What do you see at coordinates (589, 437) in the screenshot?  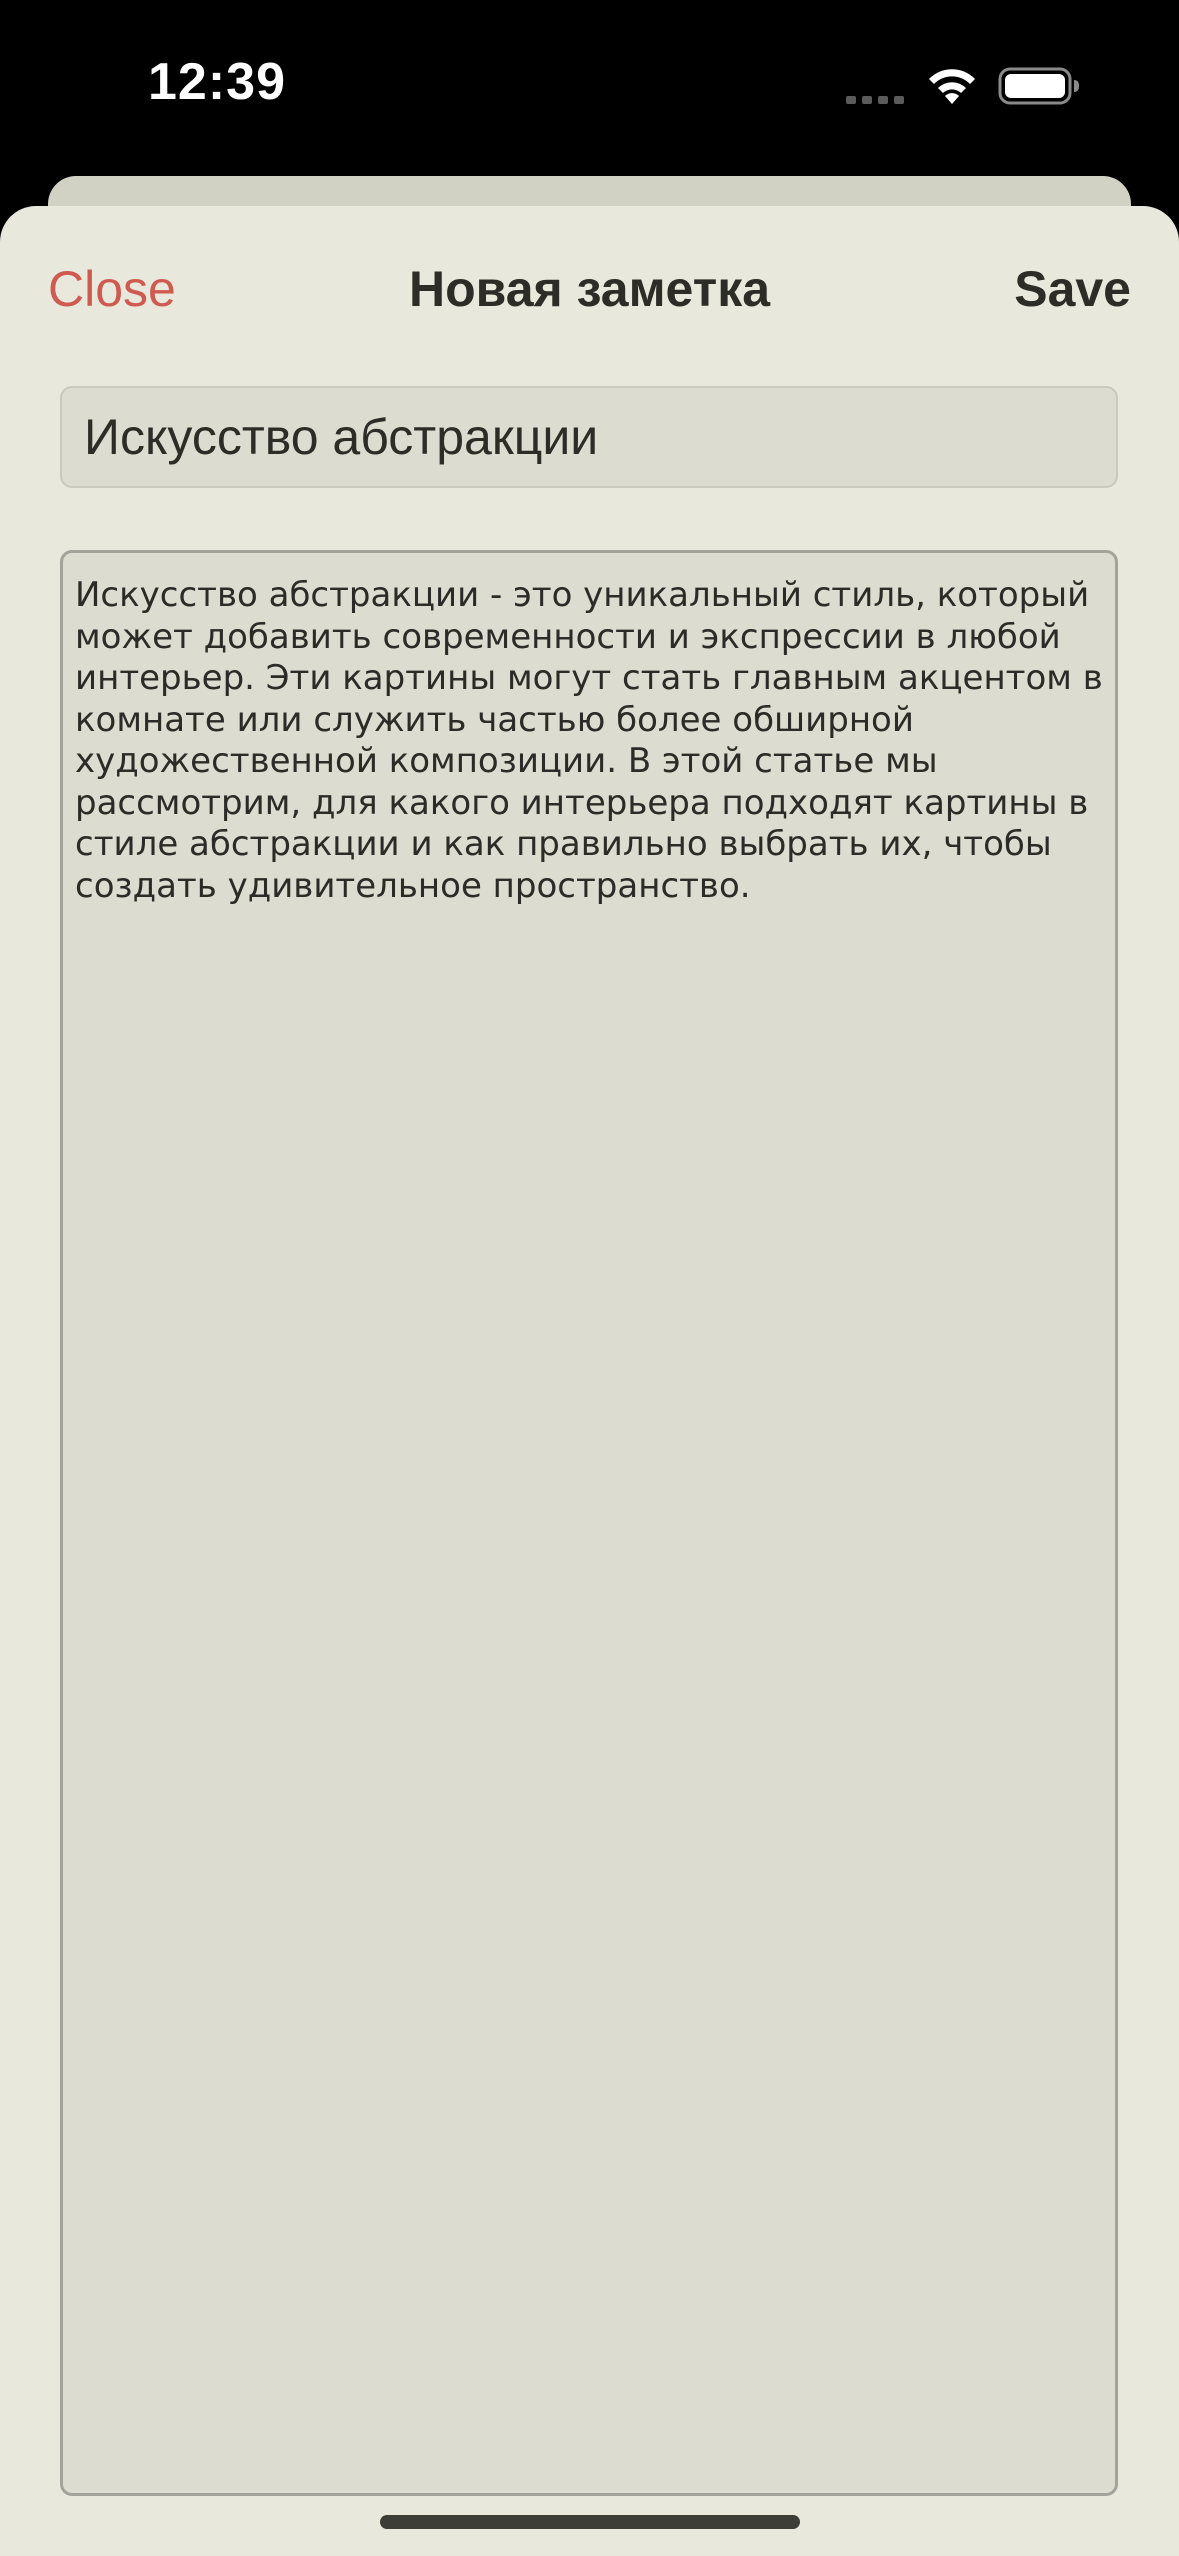 I see `note-title-input` at bounding box center [589, 437].